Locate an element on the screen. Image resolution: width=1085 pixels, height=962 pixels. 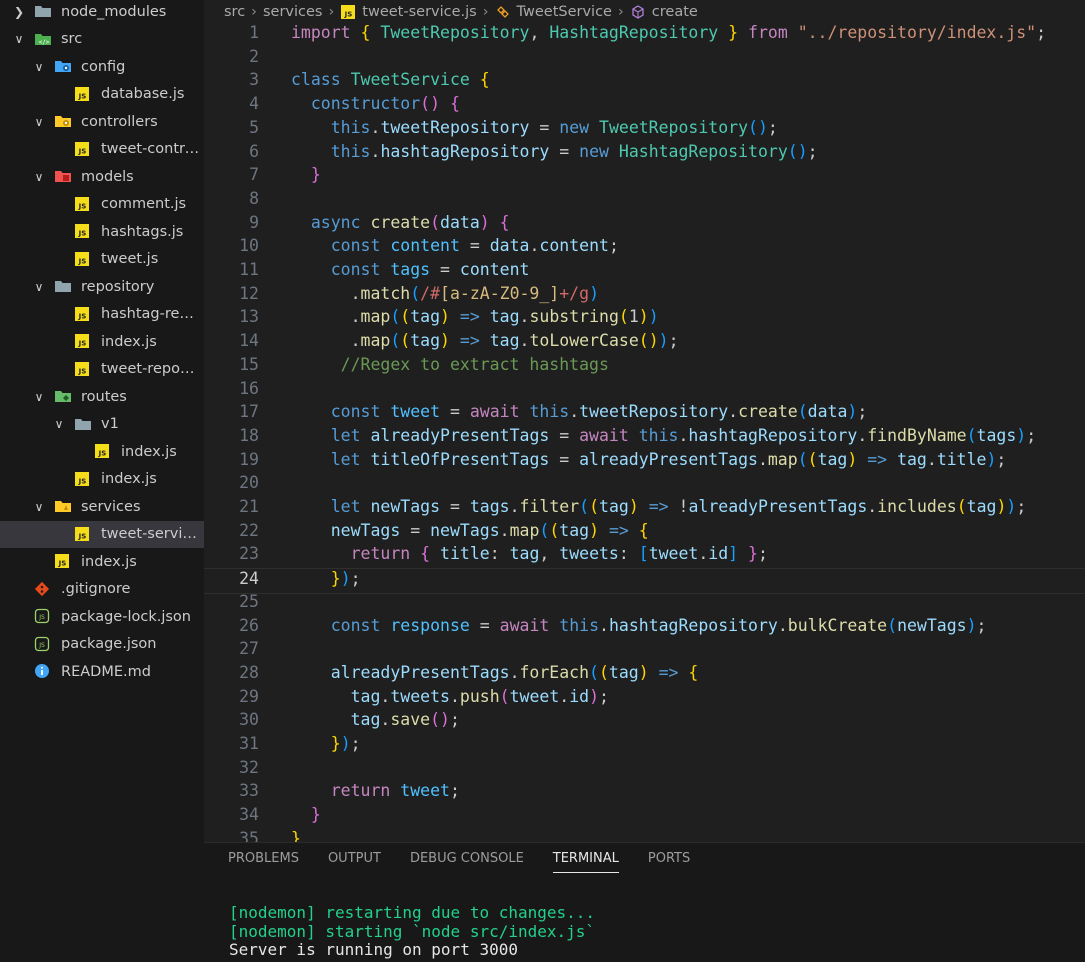
explorer-folder: ∨ models is located at coordinates (102, 177).